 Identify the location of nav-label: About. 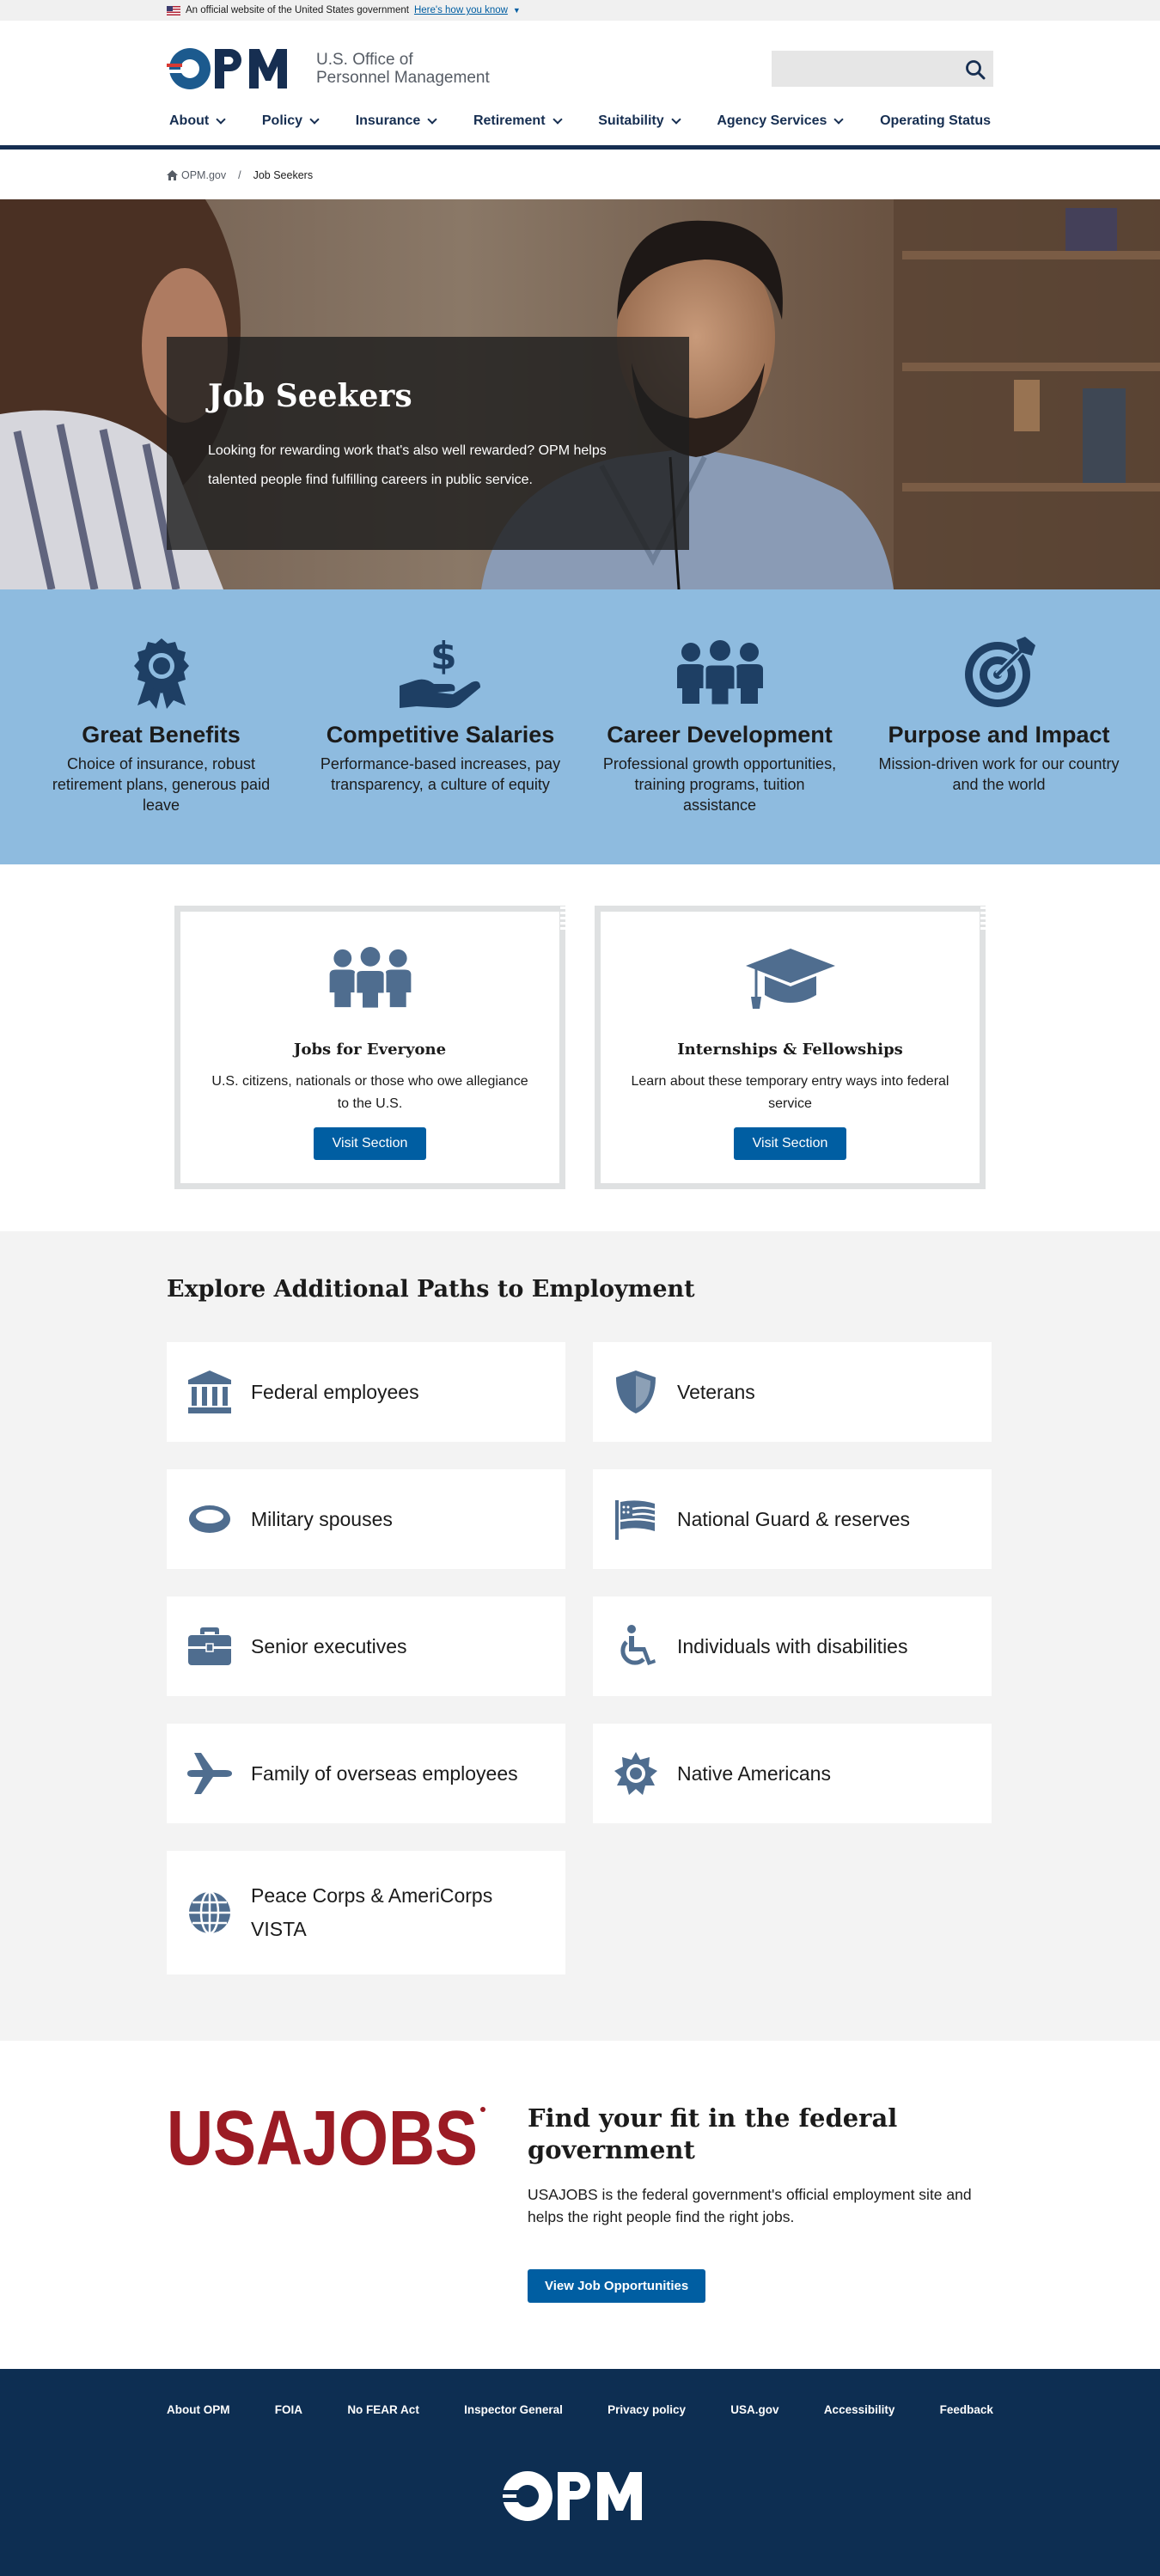
(189, 120).